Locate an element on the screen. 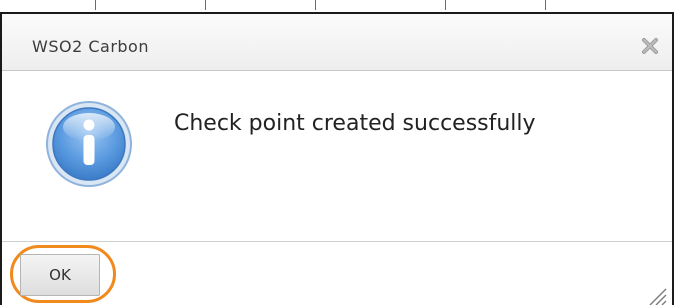  ok-button: OK is located at coordinates (60, 275).